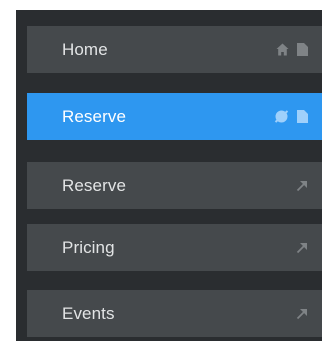  I want to click on home-icon, so click(282, 49).